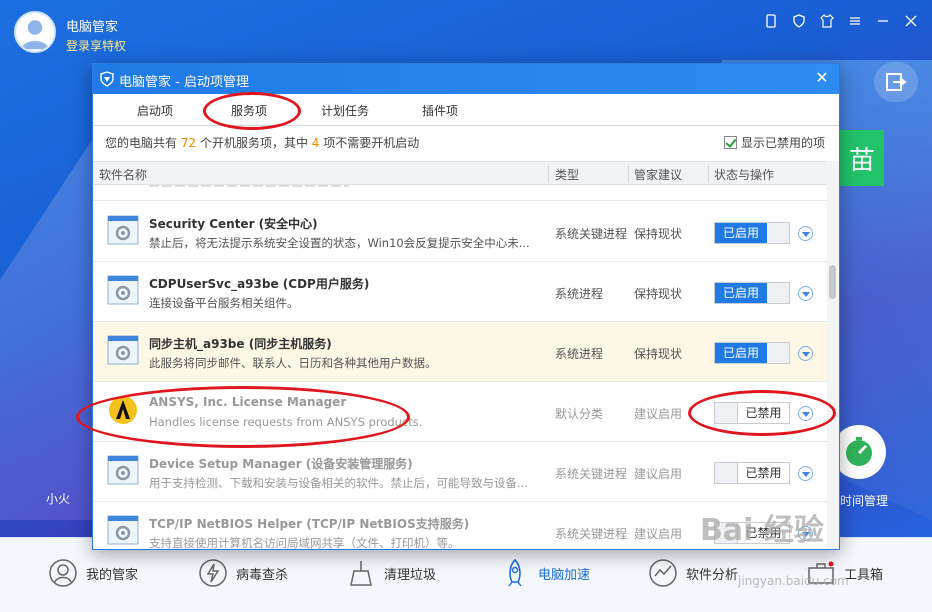 Image resolution: width=932 pixels, height=612 pixels. I want to click on col-type: 类型, so click(567, 175).